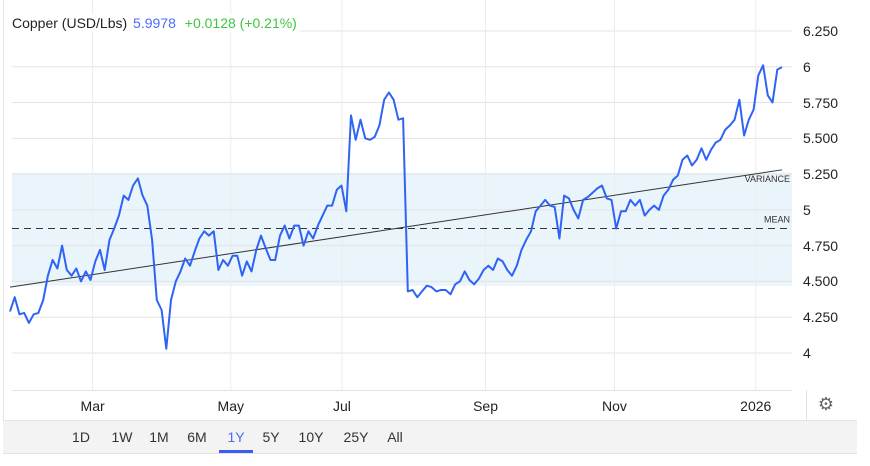 Image resolution: width=870 pixels, height=466 pixels. What do you see at coordinates (821, 317) in the screenshot?
I see `y-tick-label: 4.250` at bounding box center [821, 317].